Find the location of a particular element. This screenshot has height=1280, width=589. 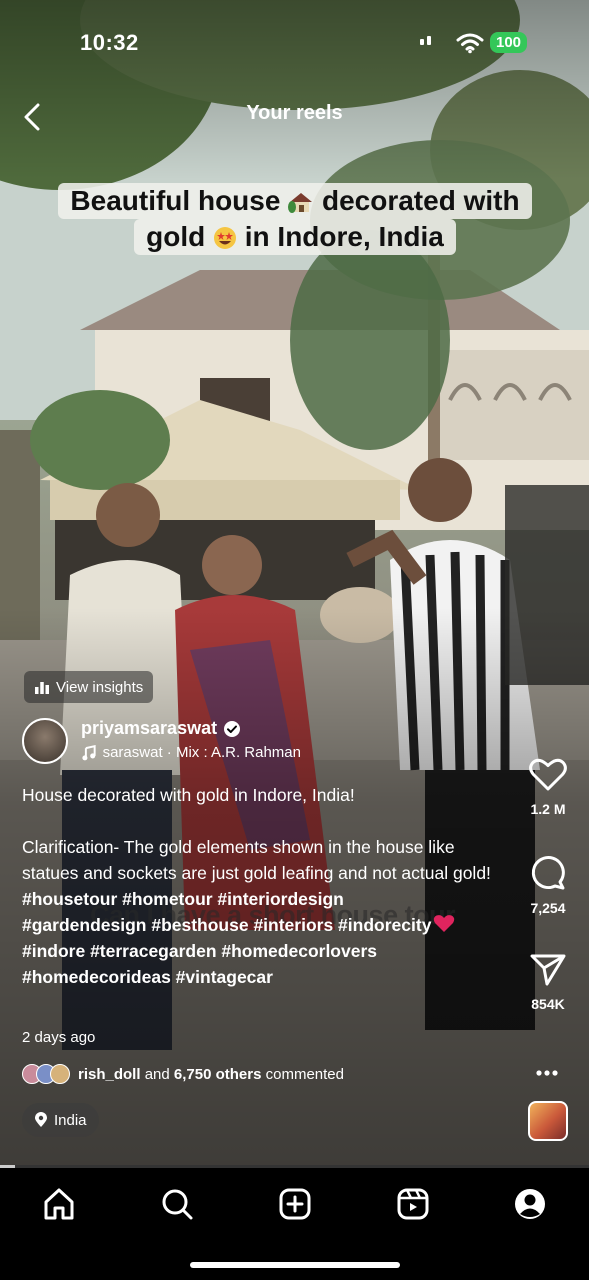

create-icon is located at coordinates (295, 1204).